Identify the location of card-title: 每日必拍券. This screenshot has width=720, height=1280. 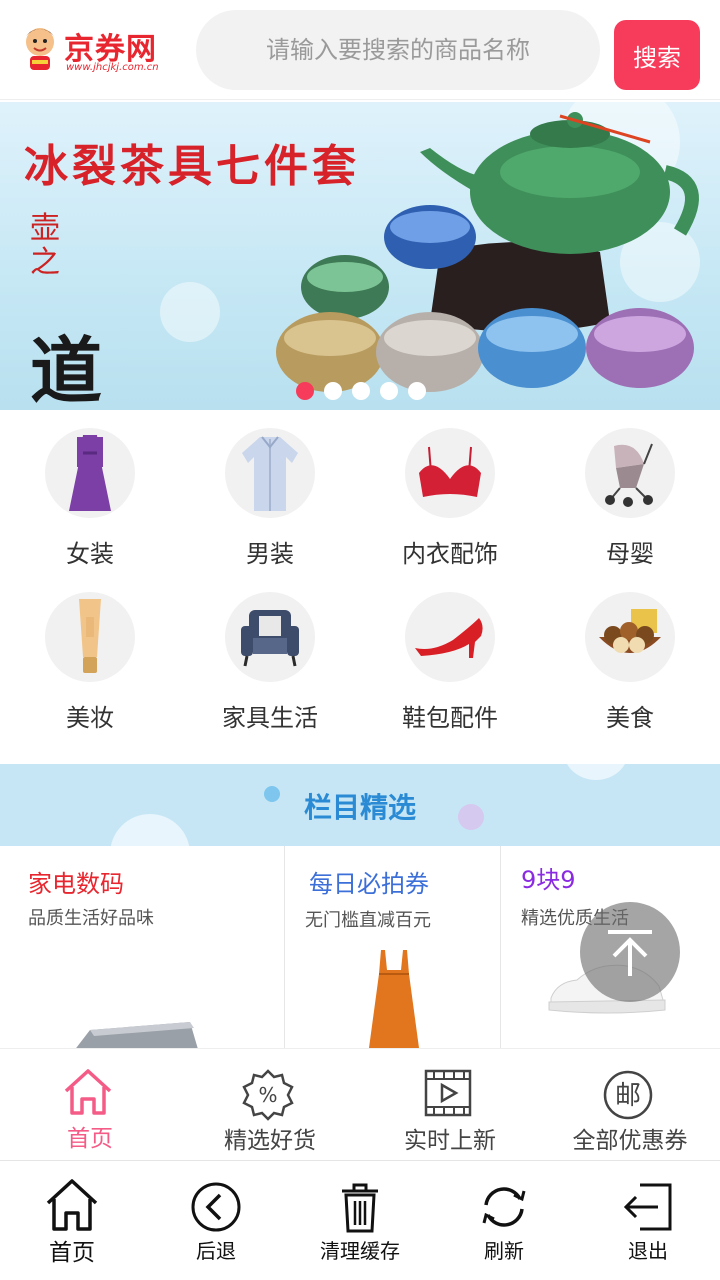
(369, 884).